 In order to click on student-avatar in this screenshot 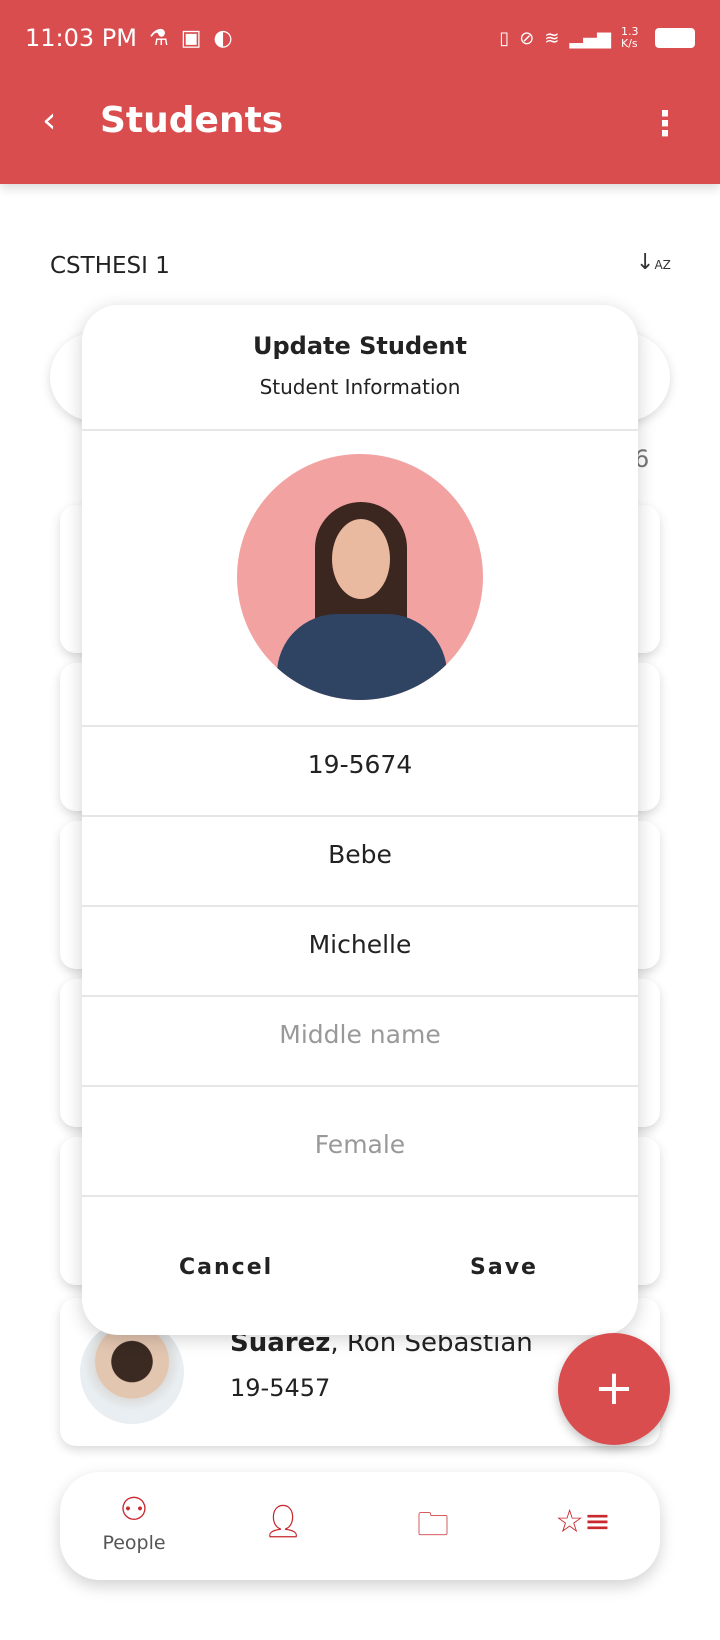, I will do `click(132, 1372)`.